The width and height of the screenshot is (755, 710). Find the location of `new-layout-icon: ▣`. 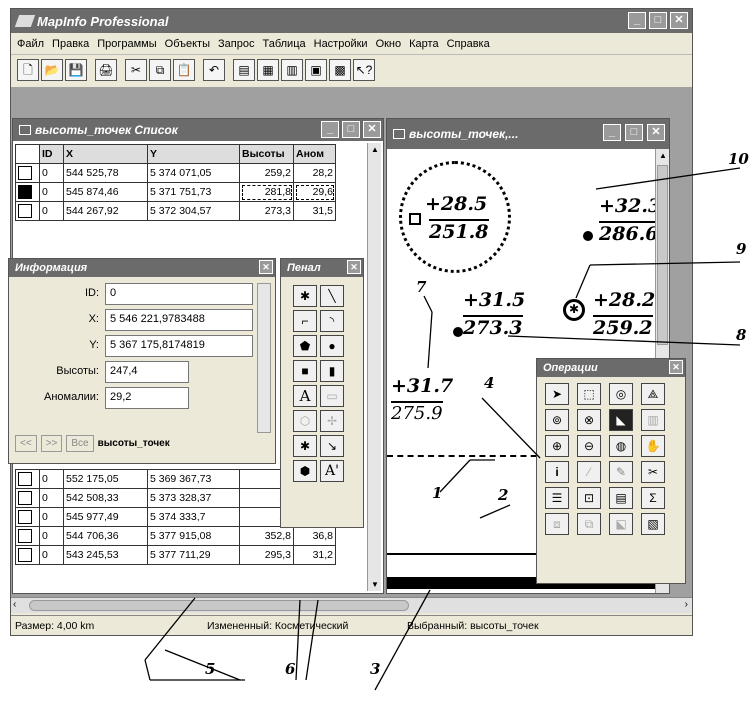

new-layout-icon: ▣ is located at coordinates (316, 70).